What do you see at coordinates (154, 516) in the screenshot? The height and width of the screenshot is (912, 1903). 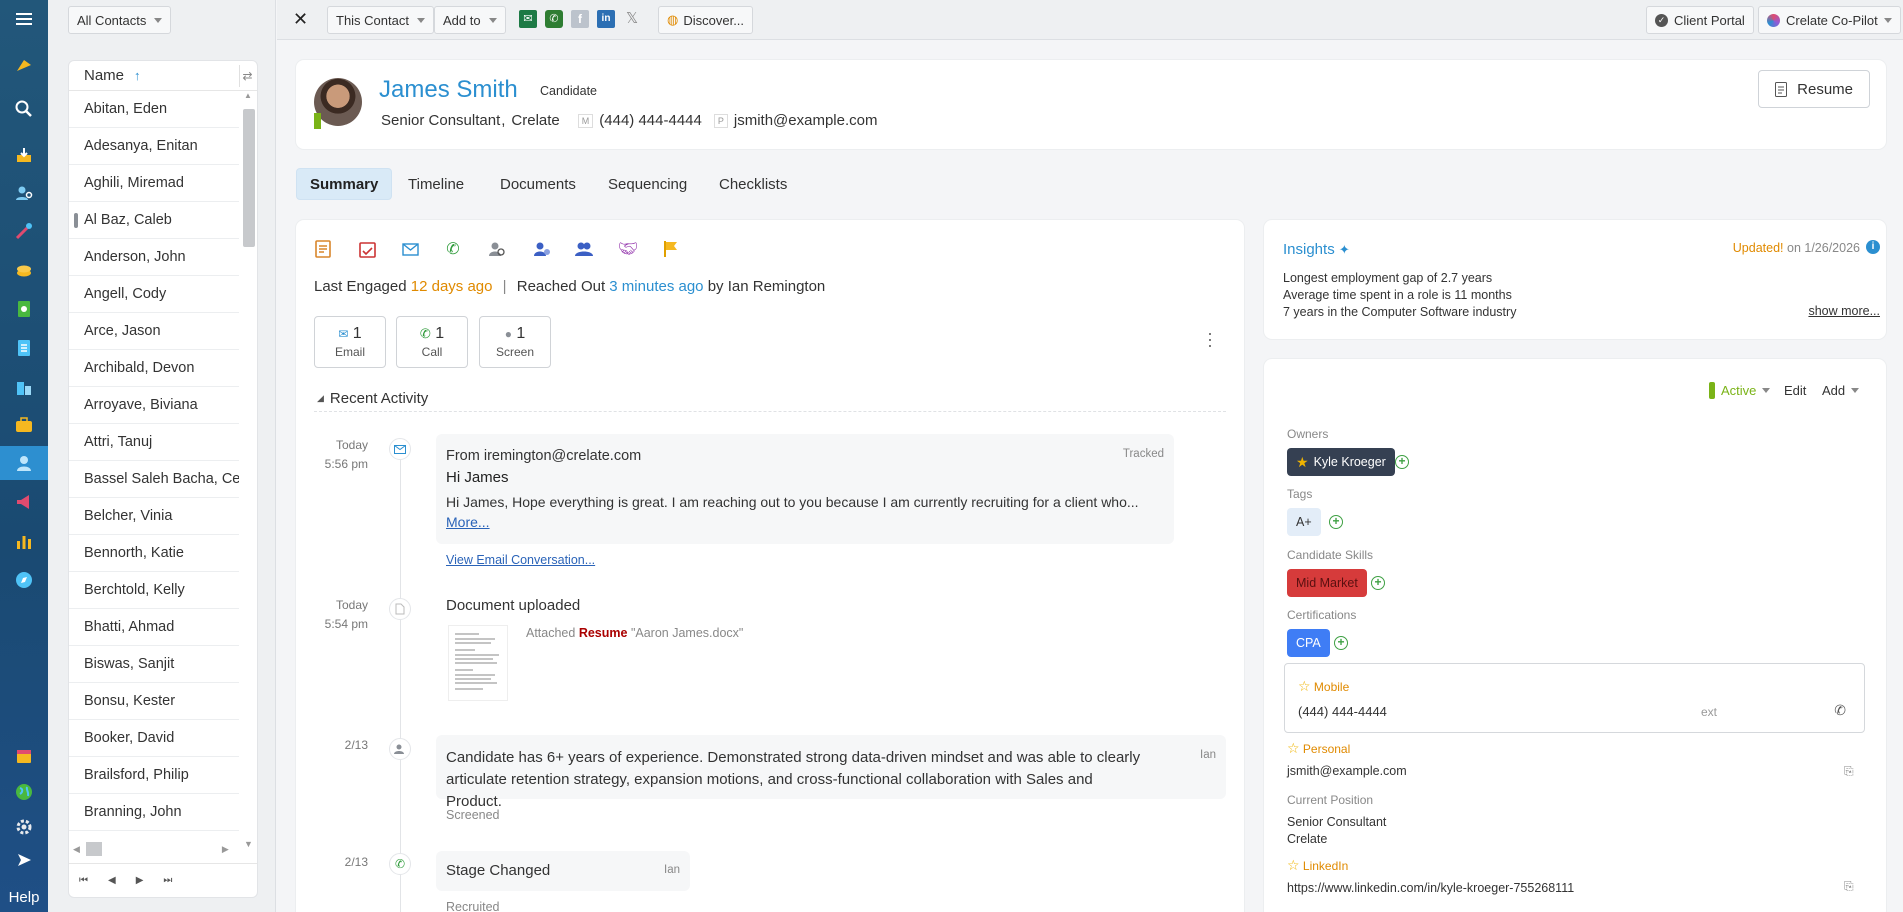 I see `list-item: Belcher, Vinia` at bounding box center [154, 516].